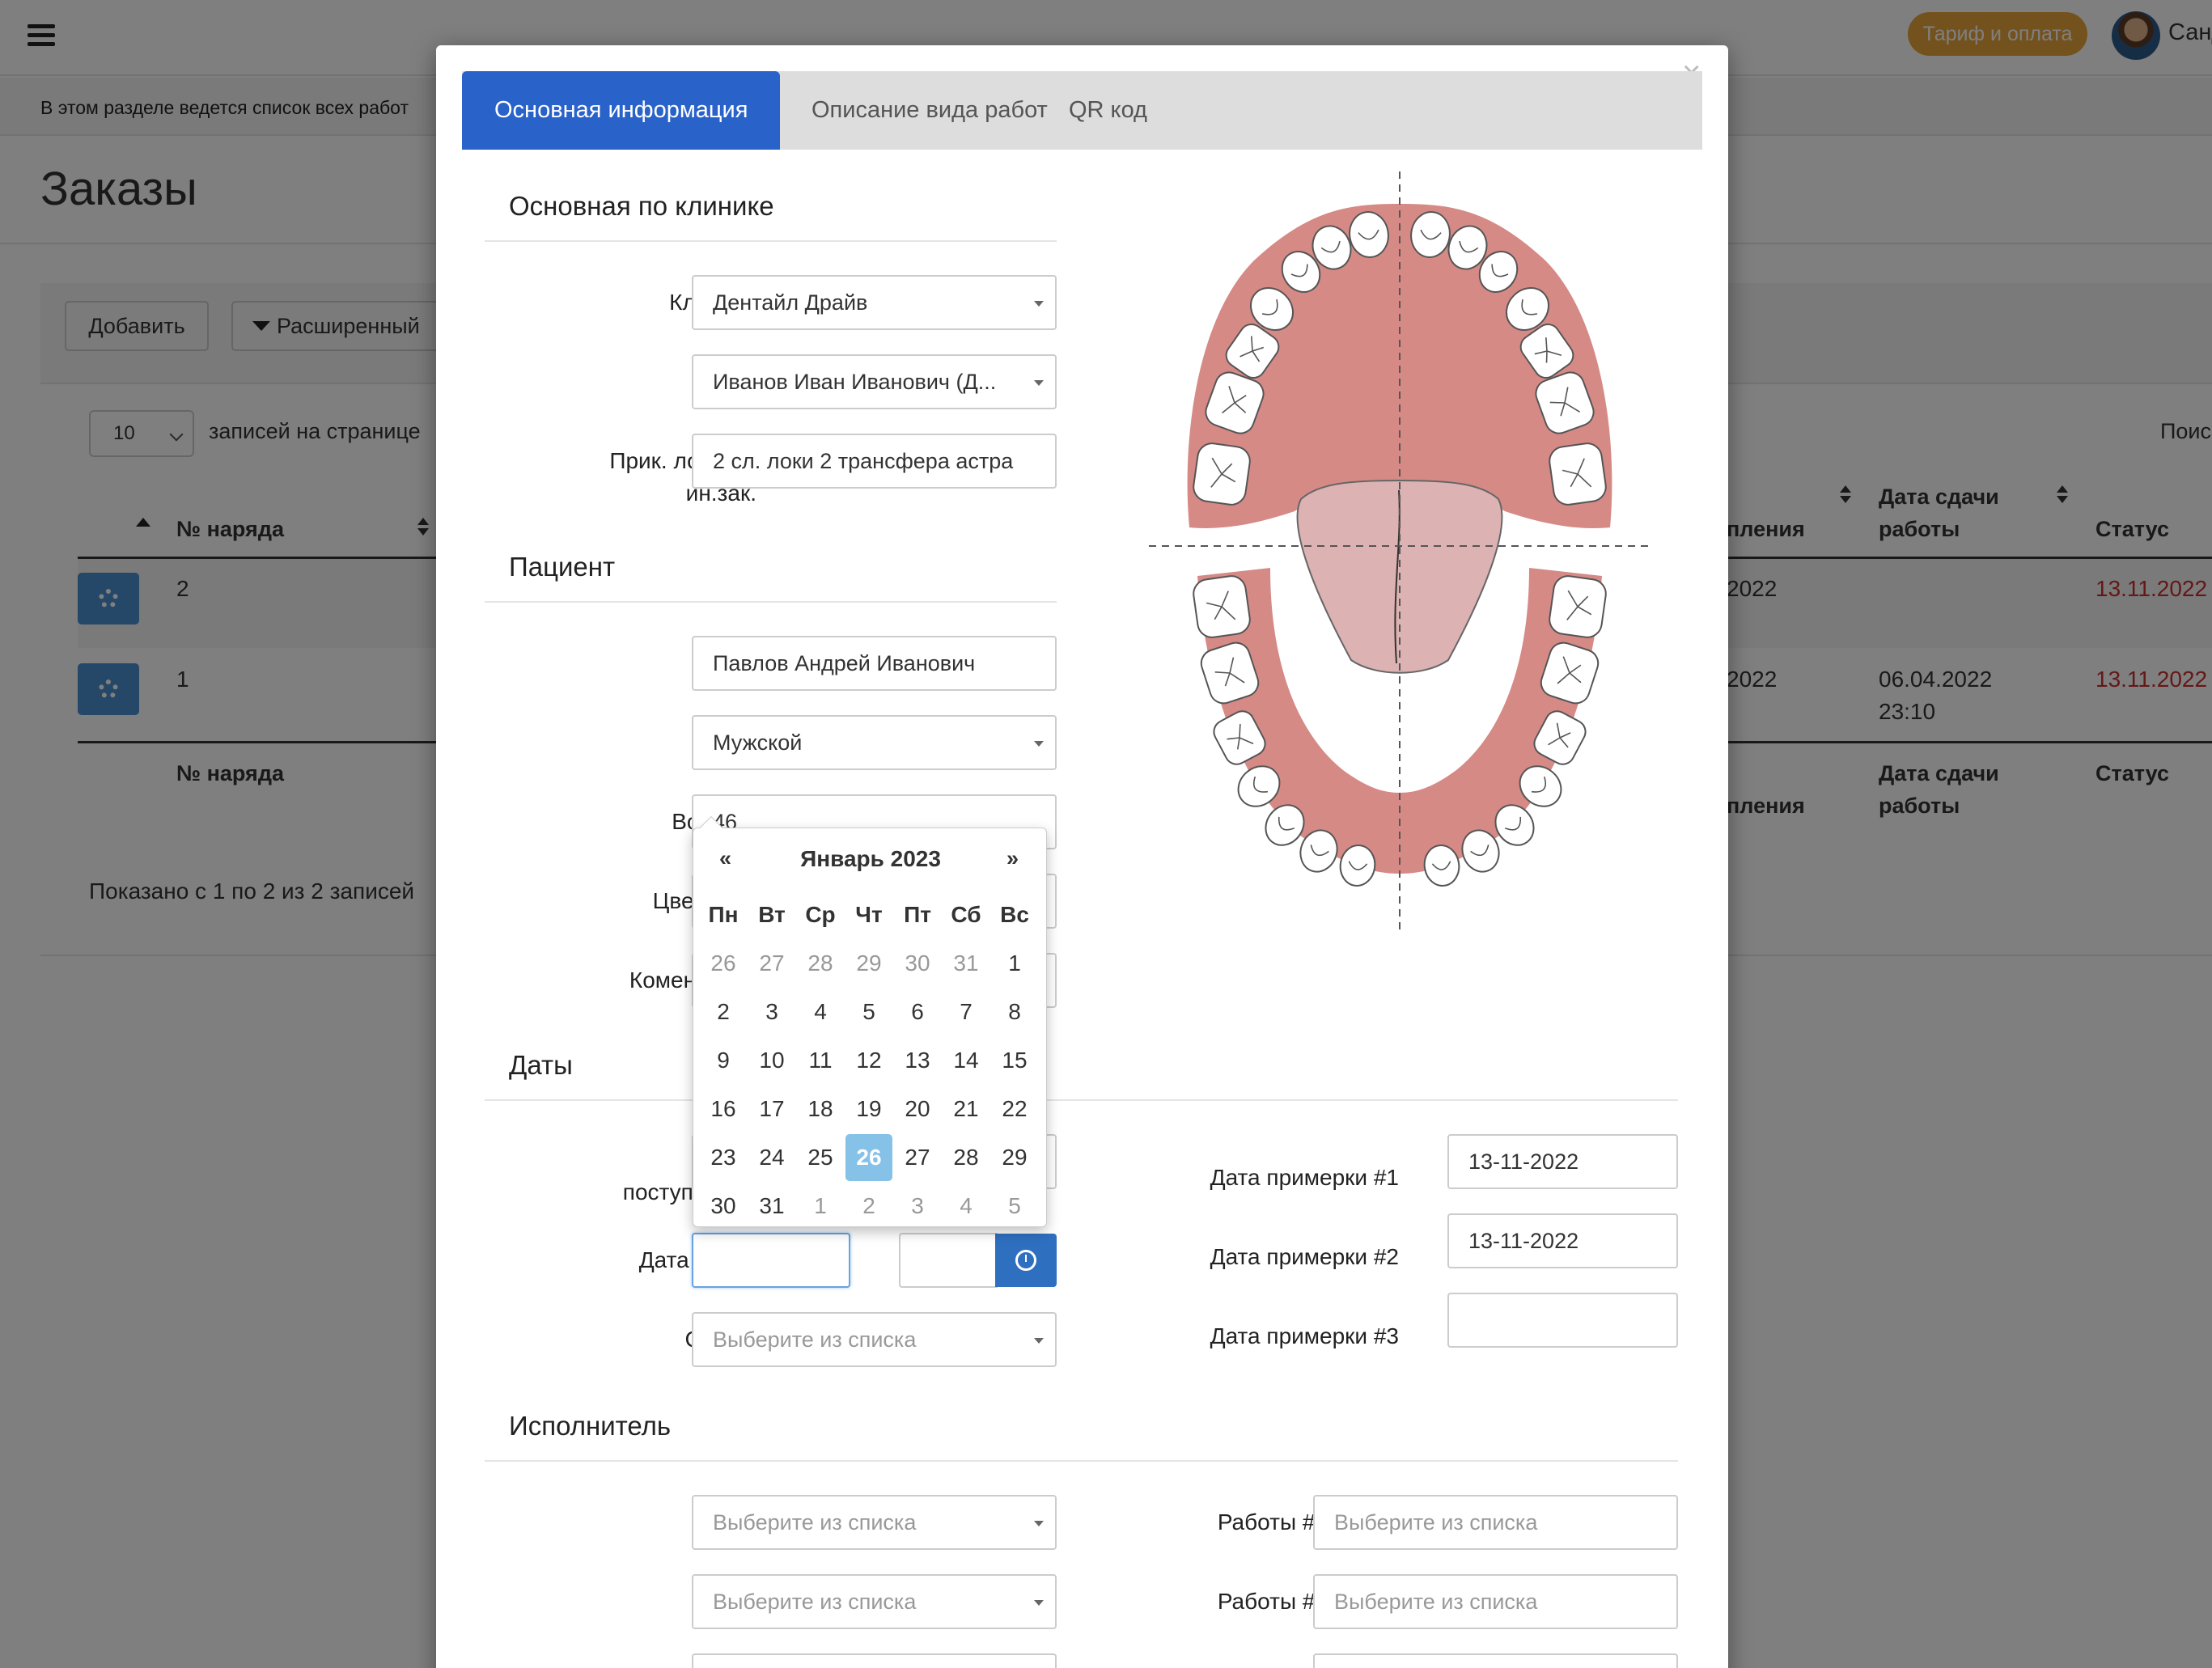 This screenshot has width=2212, height=1668. What do you see at coordinates (723, 1060) in the screenshot?
I see `datepicker-day: 9` at bounding box center [723, 1060].